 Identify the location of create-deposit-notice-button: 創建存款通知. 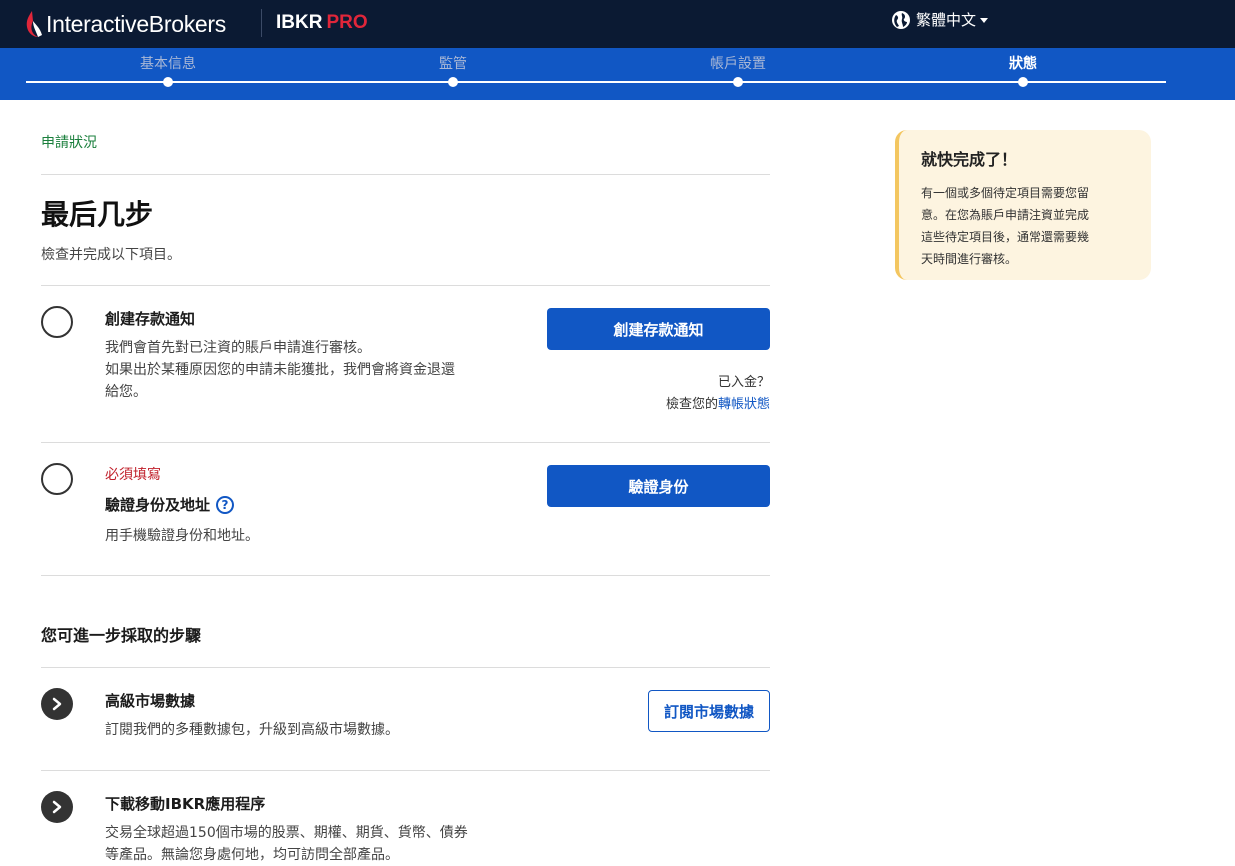
(658, 329).